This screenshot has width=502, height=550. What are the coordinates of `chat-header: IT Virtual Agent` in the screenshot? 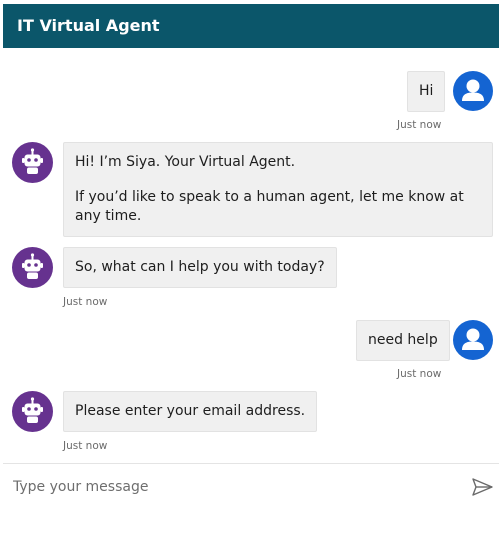 It's located at (251, 26).